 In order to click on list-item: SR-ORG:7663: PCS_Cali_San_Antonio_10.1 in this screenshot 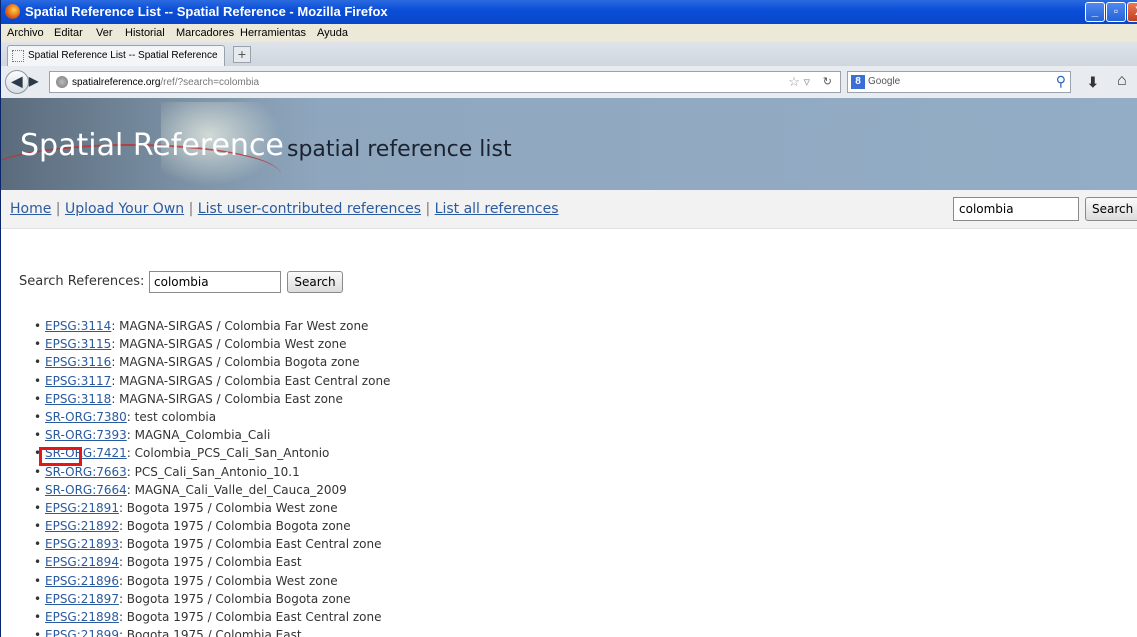, I will do `click(212, 472)`.